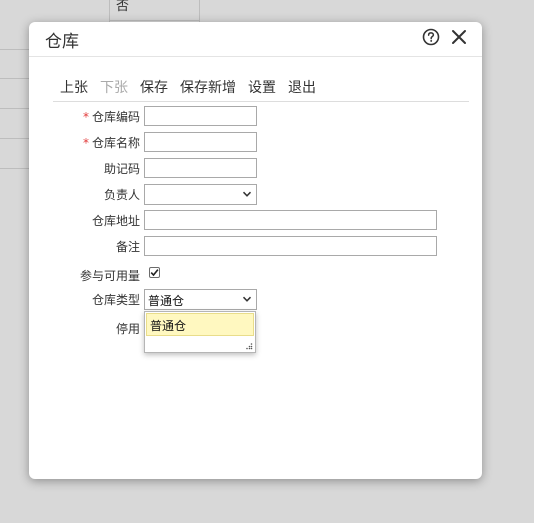 The width and height of the screenshot is (534, 523). I want to click on resize-grip-icon, so click(249, 346).